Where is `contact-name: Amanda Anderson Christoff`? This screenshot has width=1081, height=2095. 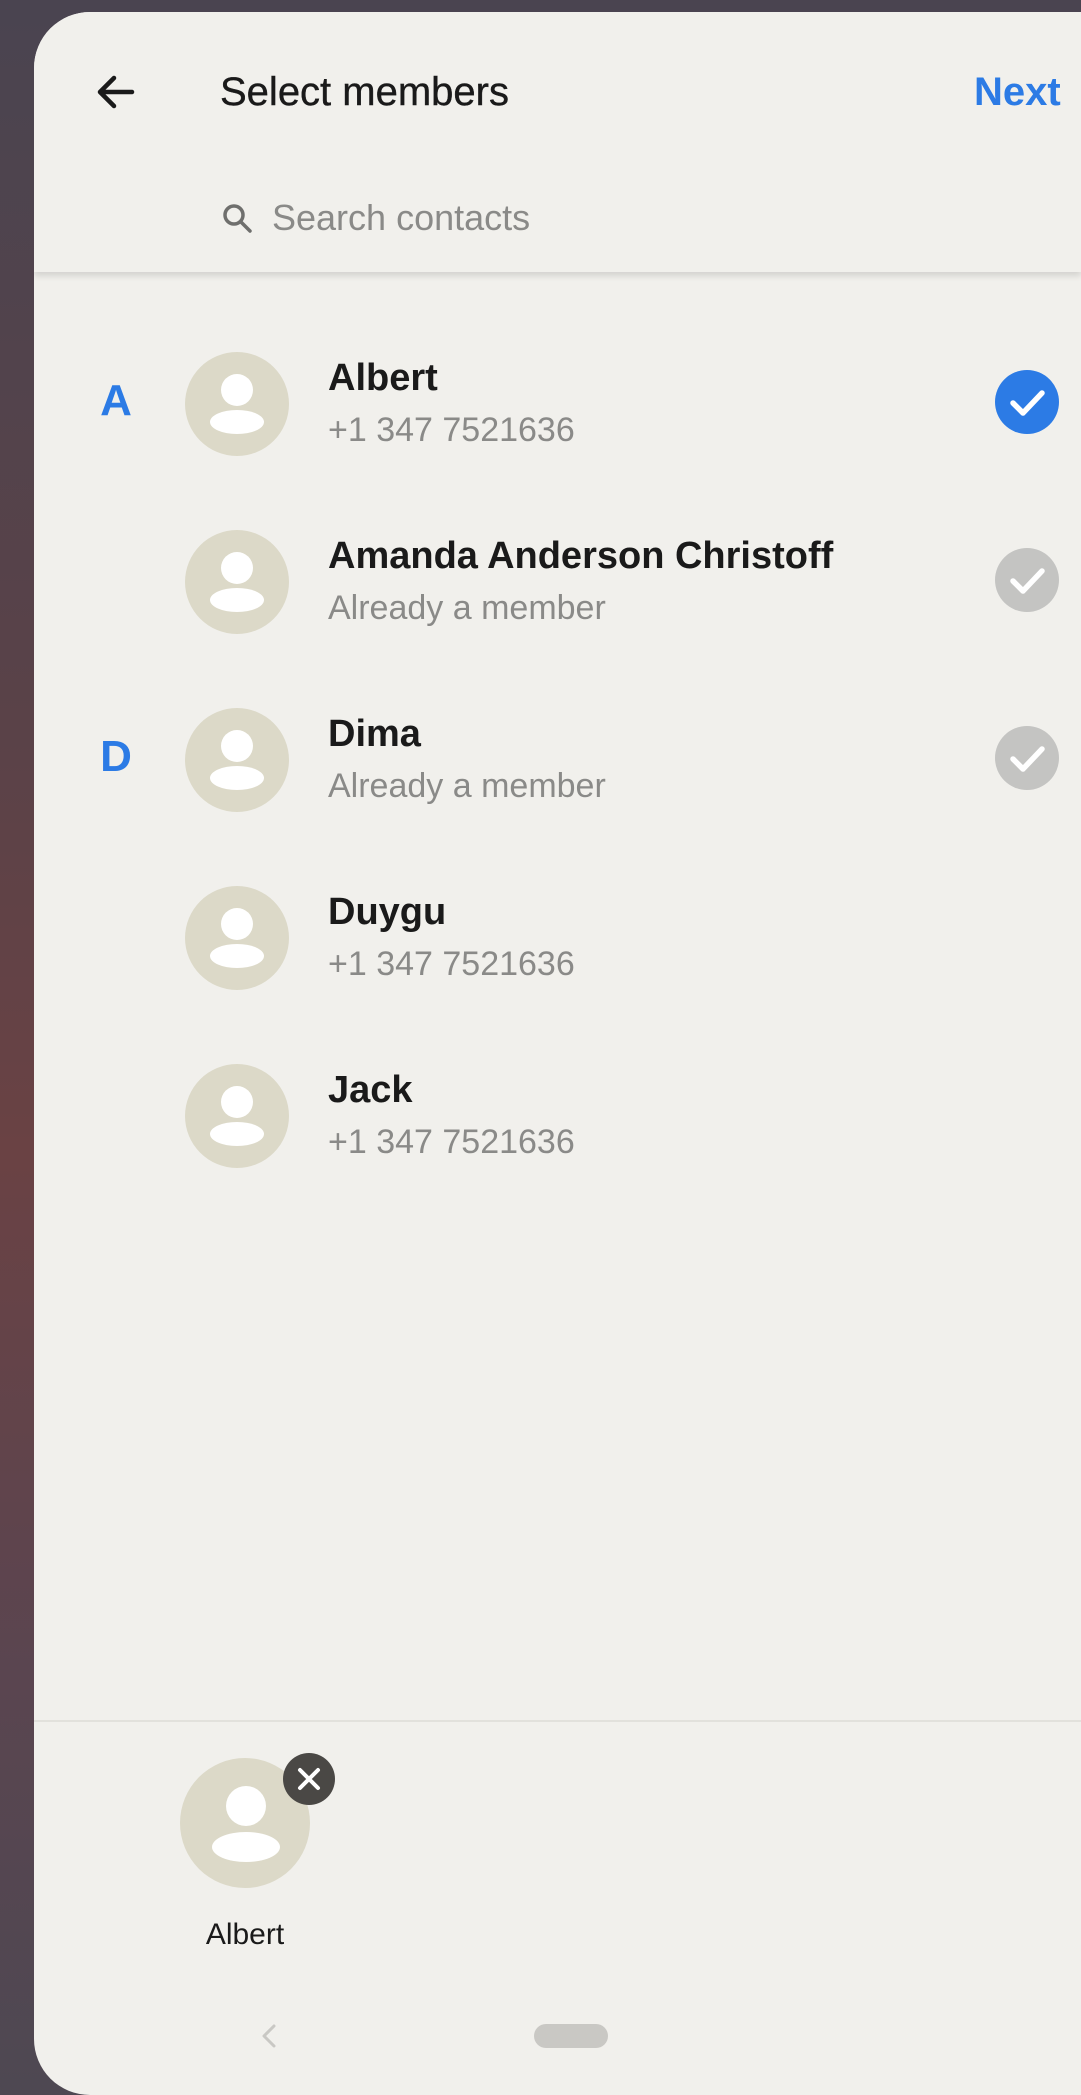
contact-name: Amanda Anderson Christoff is located at coordinates (581, 556).